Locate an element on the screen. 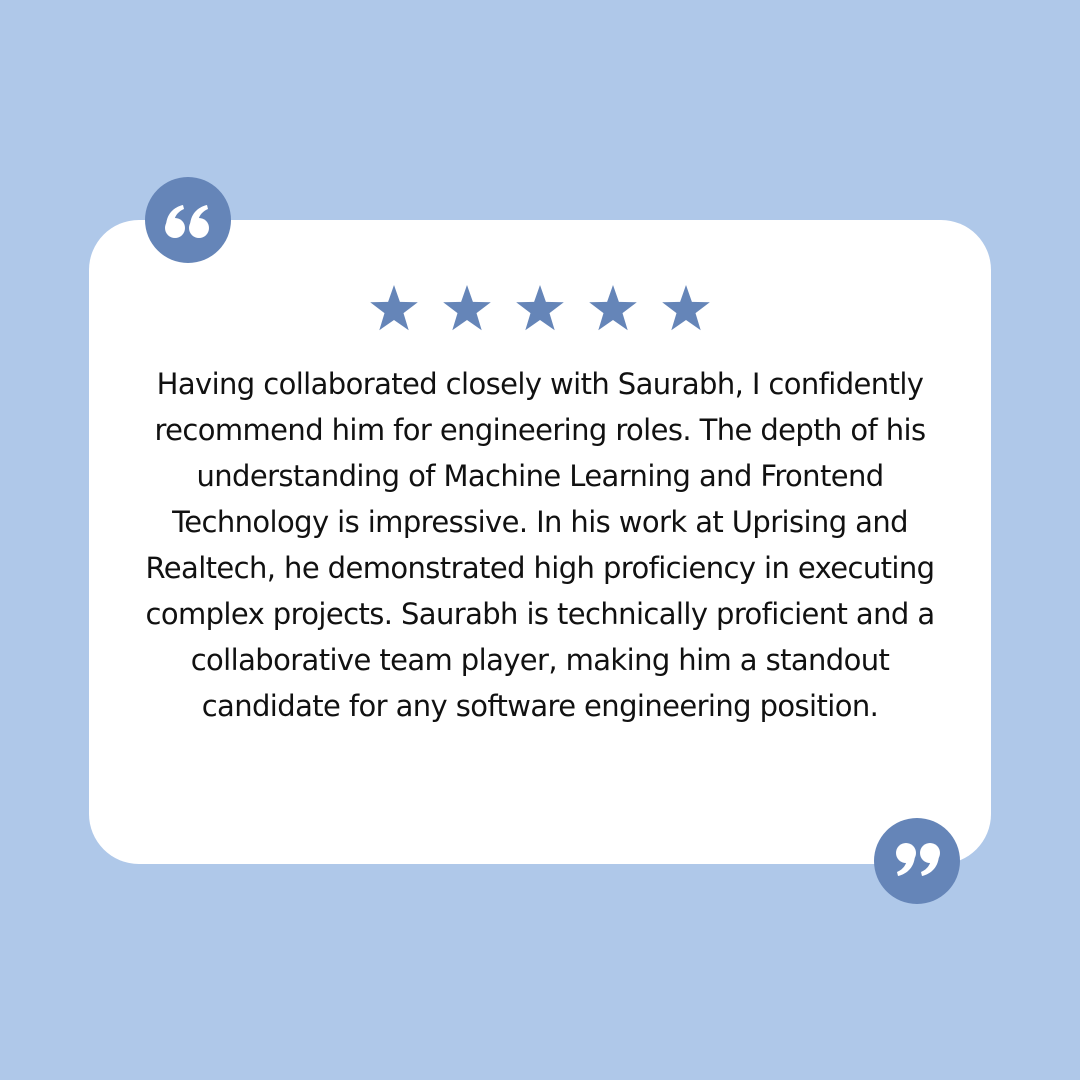 Image resolution: width=1080 pixels, height=1080 pixels. star-rating is located at coordinates (540, 309).